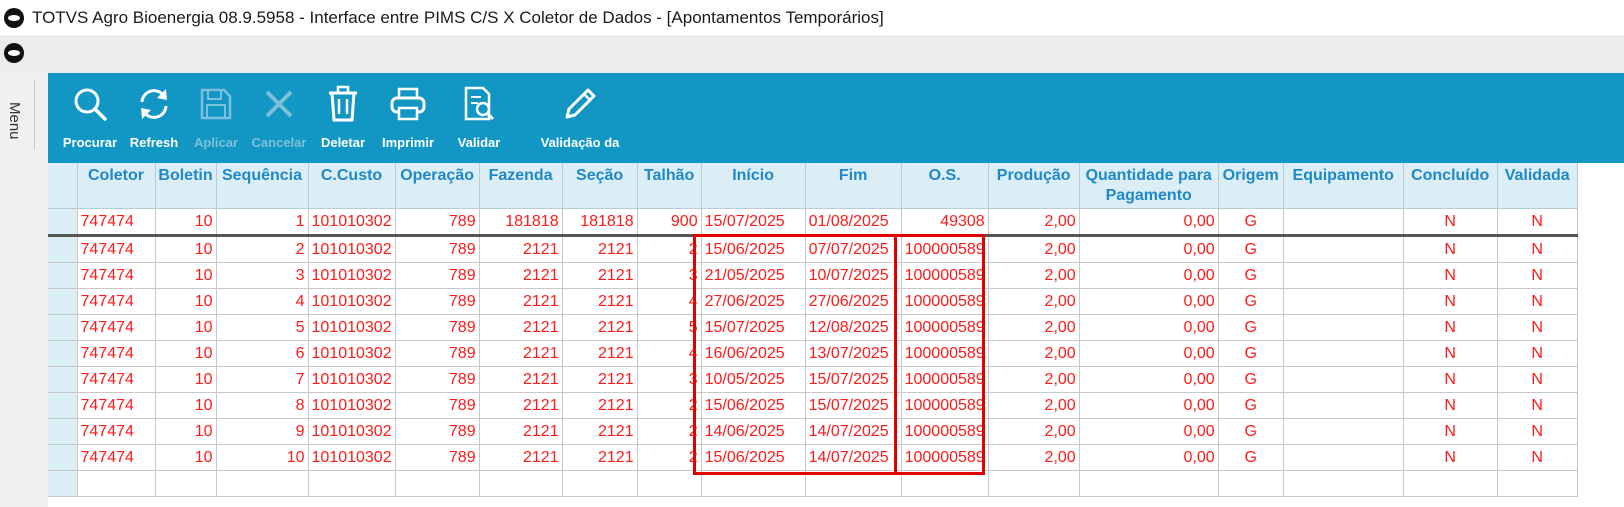  I want to click on cell-fim: 01/08/2025, so click(853, 222).